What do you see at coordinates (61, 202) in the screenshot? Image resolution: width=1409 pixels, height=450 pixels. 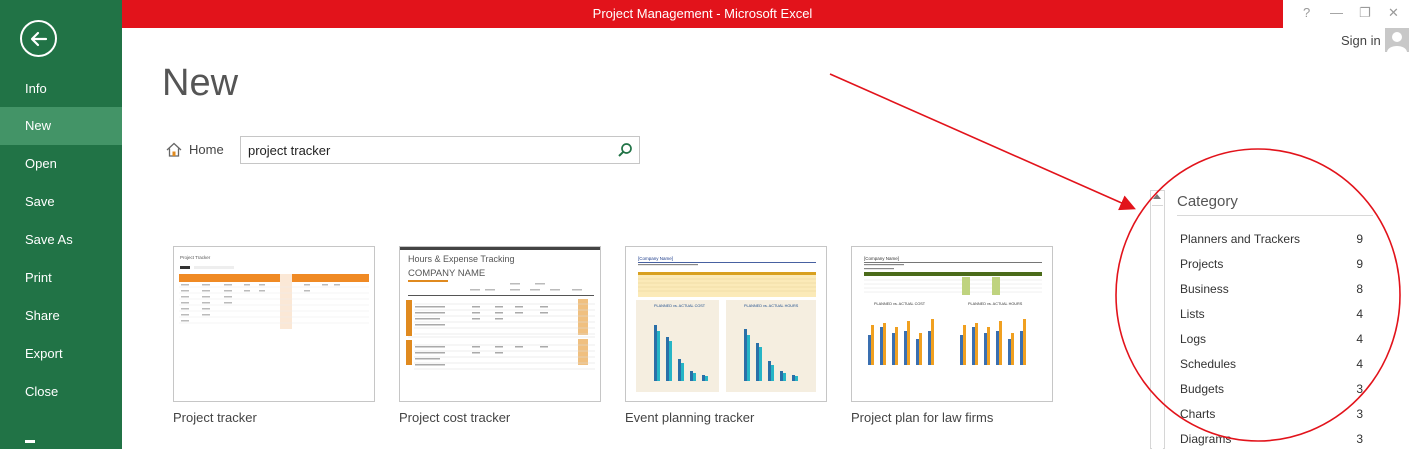 I see `nav-save: Save` at bounding box center [61, 202].